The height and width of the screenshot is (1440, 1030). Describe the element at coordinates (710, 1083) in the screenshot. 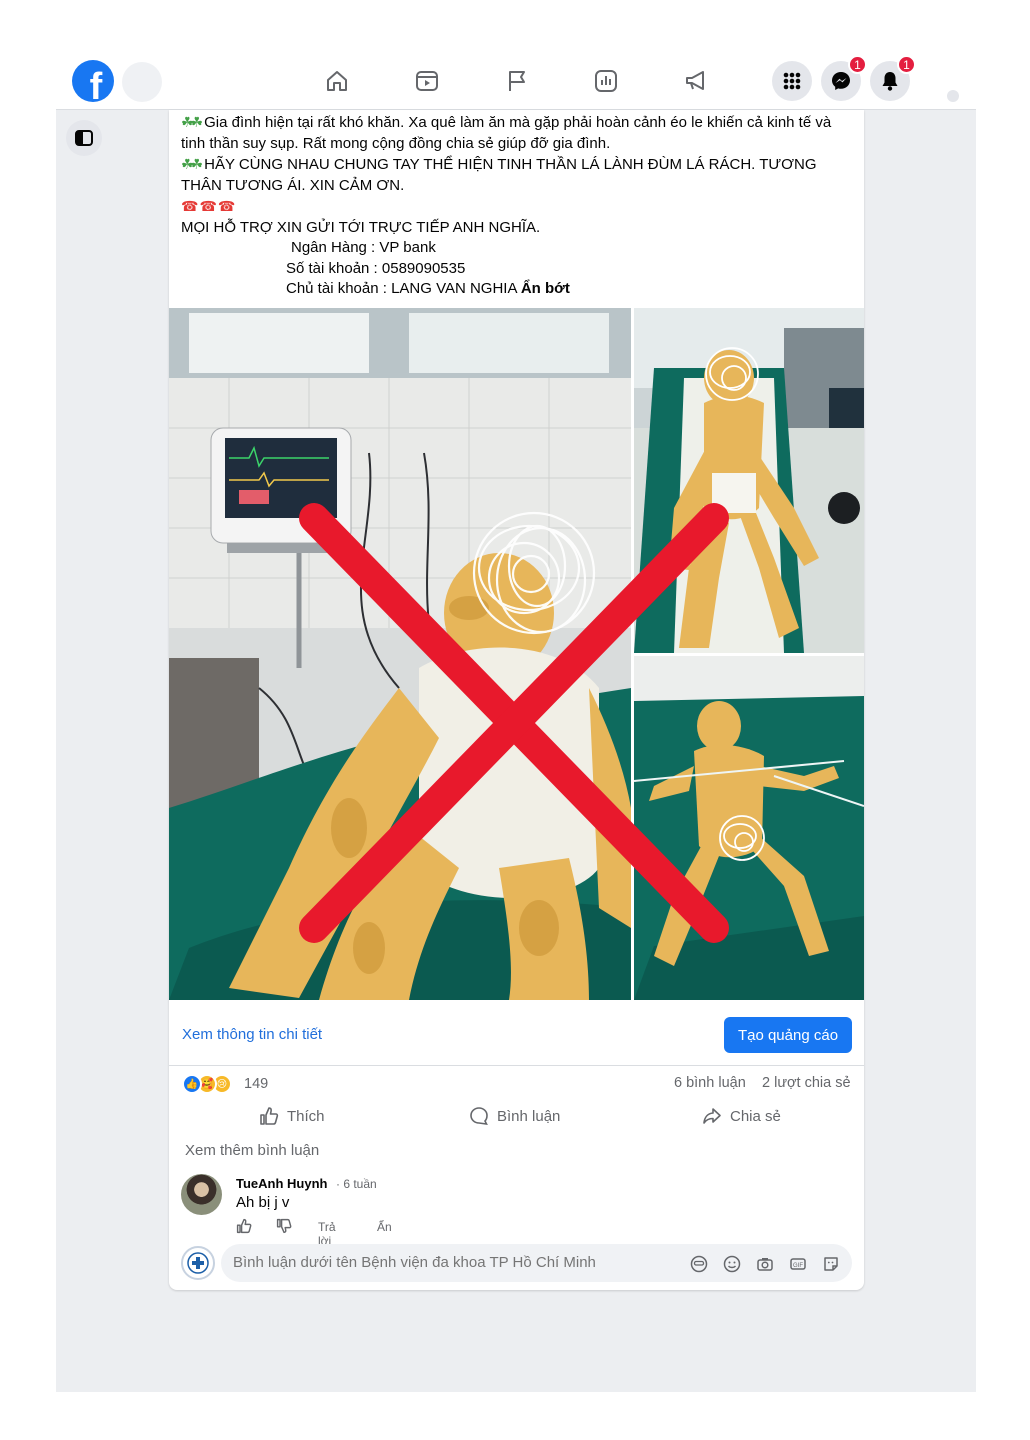

I see `comment-count: 6 bình luận` at that location.